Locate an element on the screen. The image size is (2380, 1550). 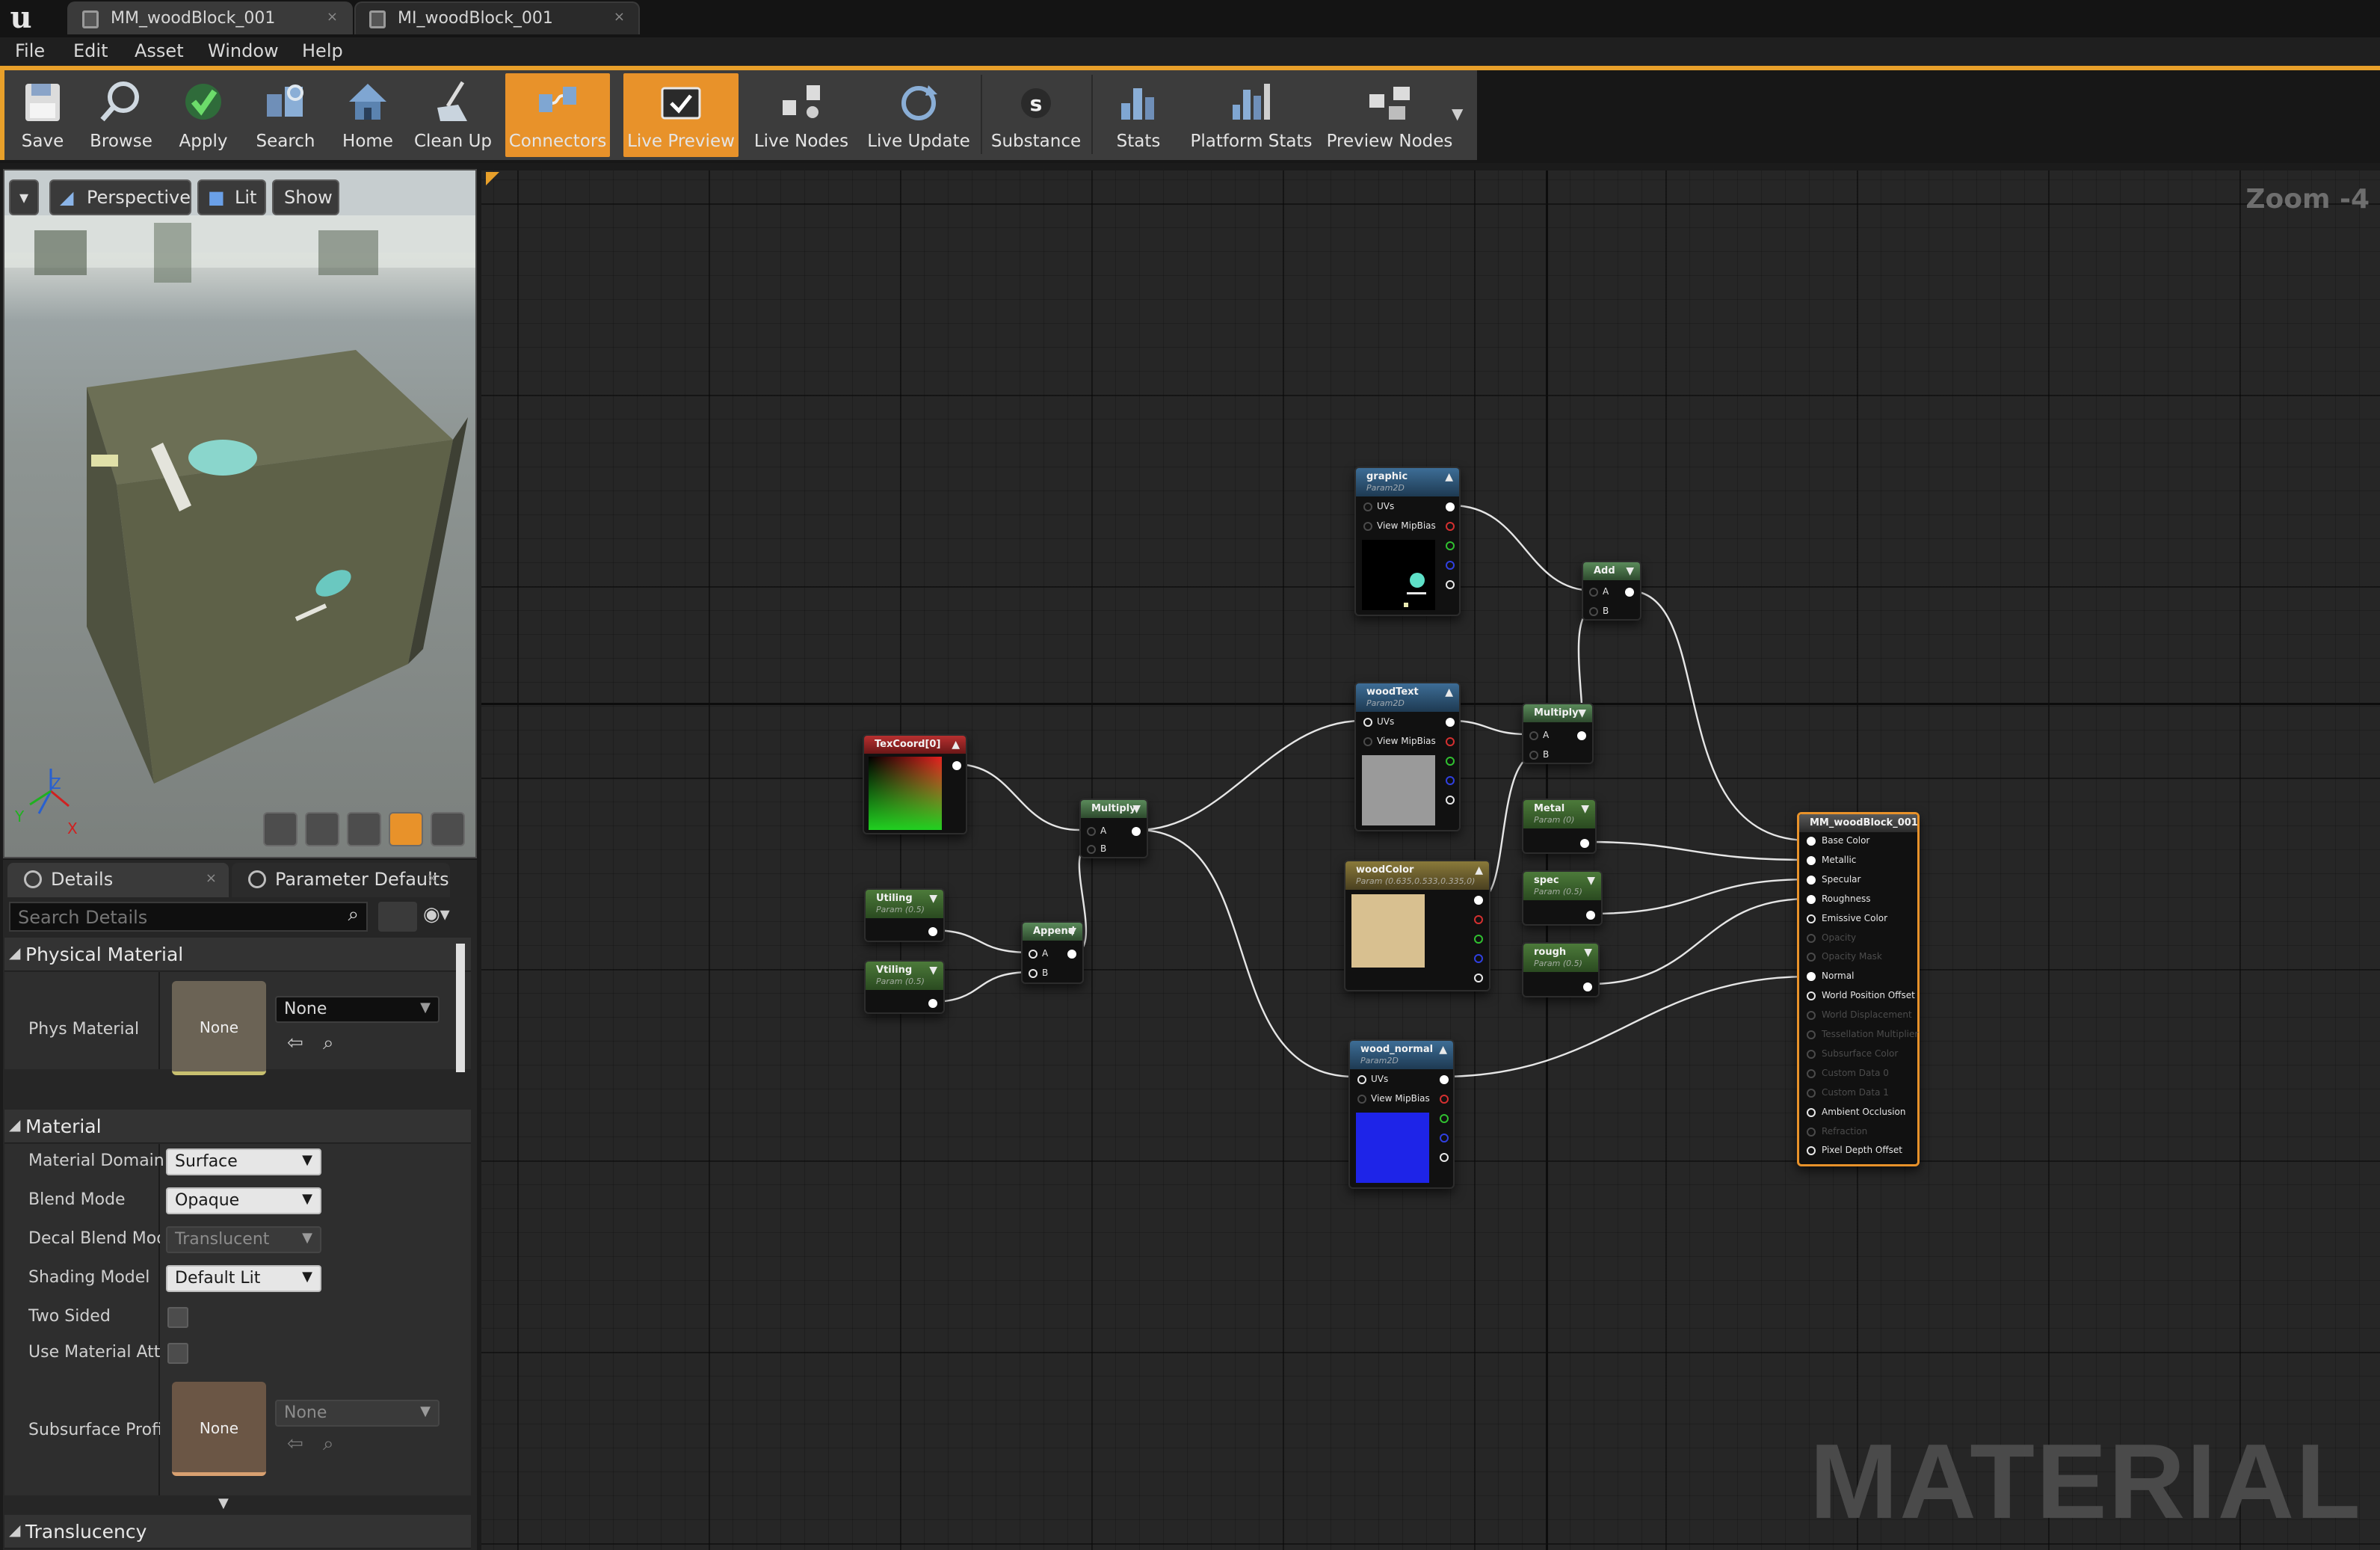
result-pin-label: Specular is located at coordinates (1842, 879).